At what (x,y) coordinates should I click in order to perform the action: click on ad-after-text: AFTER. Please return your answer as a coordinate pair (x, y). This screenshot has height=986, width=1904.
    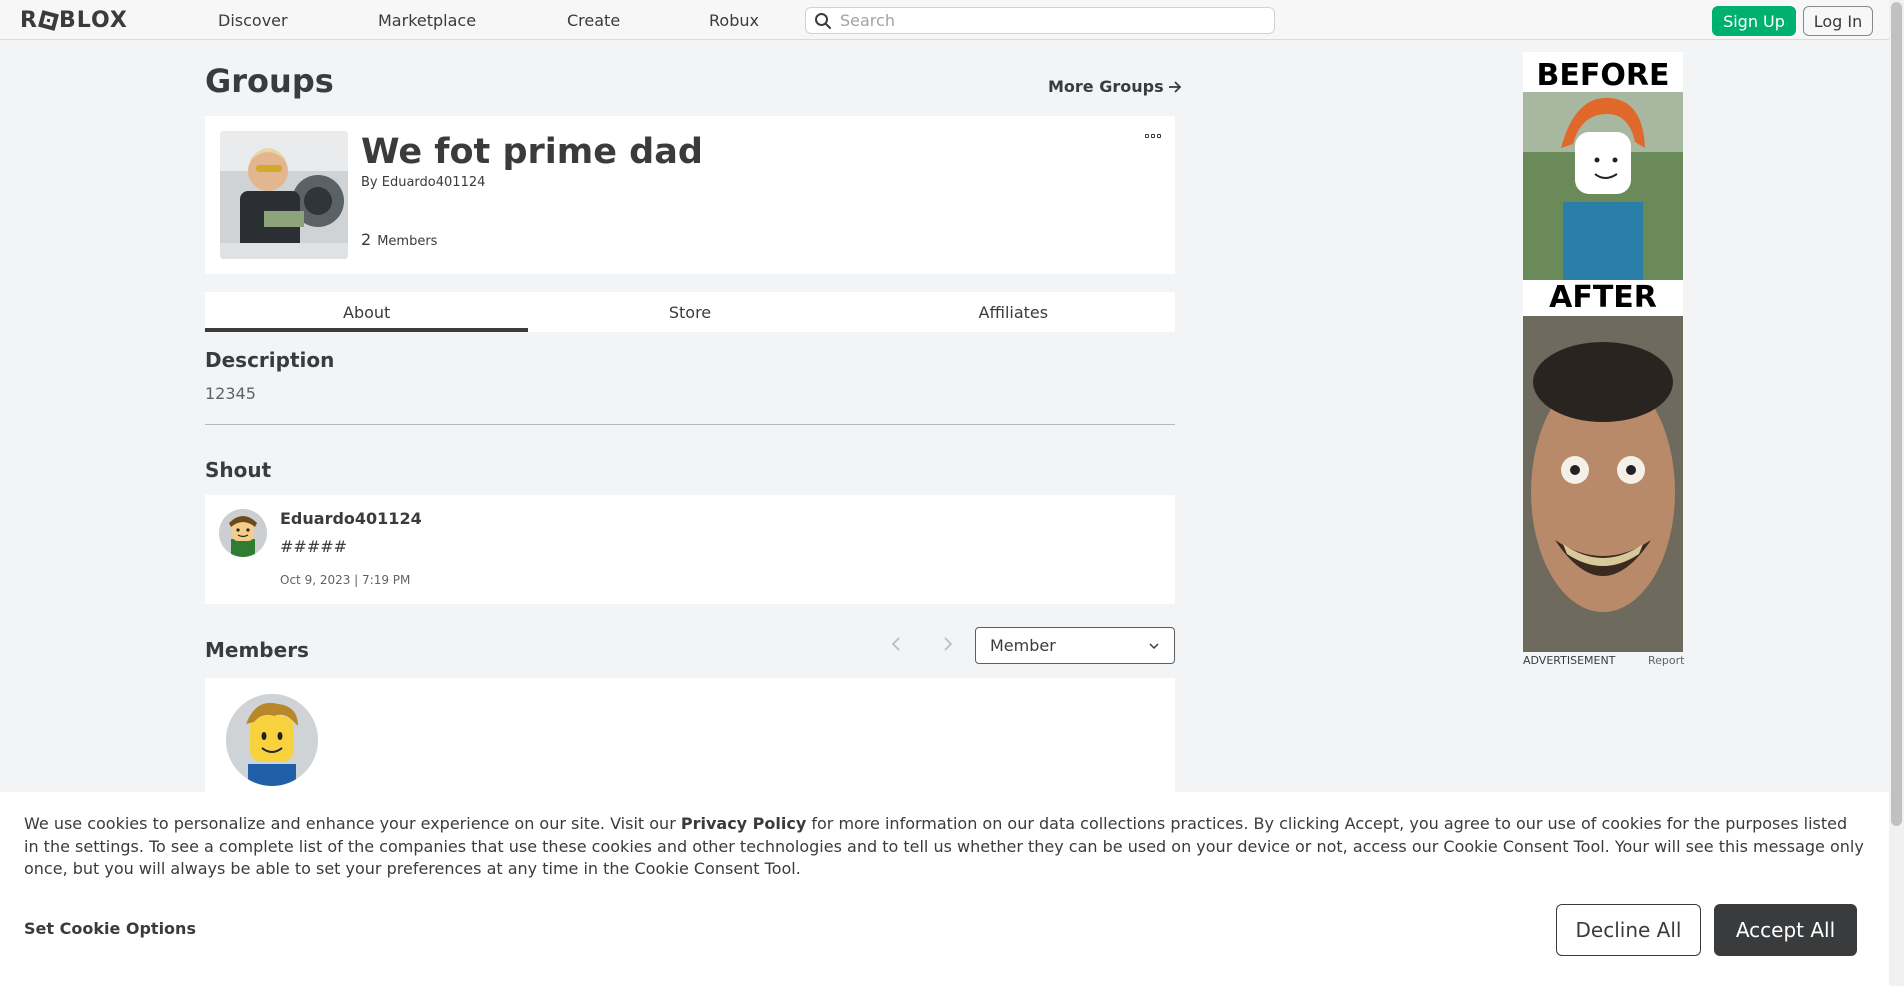
    Looking at the image, I should click on (1603, 298).